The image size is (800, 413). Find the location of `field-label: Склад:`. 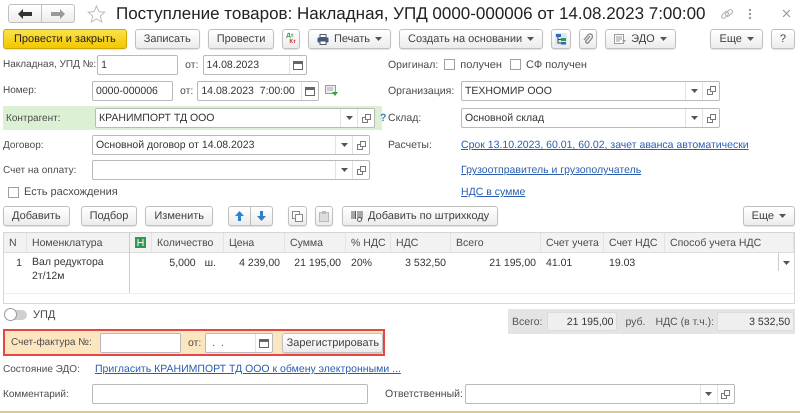

field-label: Склад: is located at coordinates (405, 118).